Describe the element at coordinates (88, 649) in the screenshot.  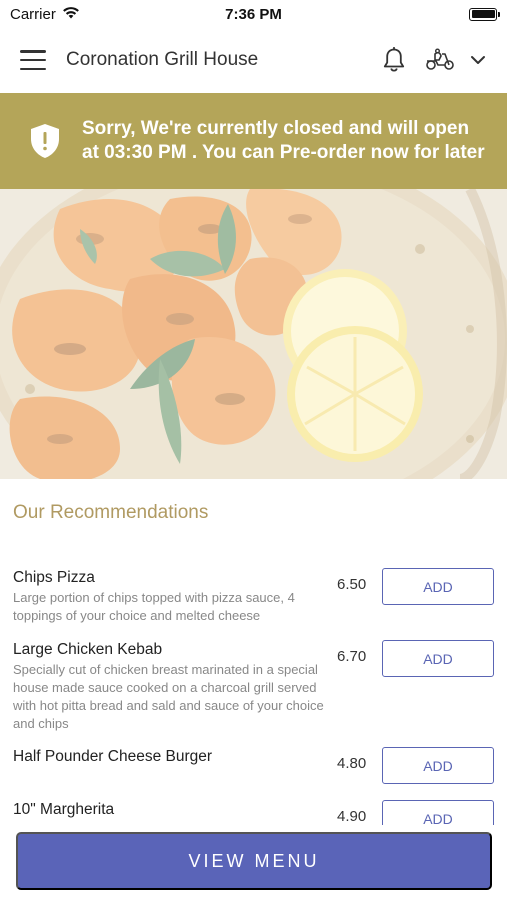
I see `item-name: Large Chicken Kebab` at that location.